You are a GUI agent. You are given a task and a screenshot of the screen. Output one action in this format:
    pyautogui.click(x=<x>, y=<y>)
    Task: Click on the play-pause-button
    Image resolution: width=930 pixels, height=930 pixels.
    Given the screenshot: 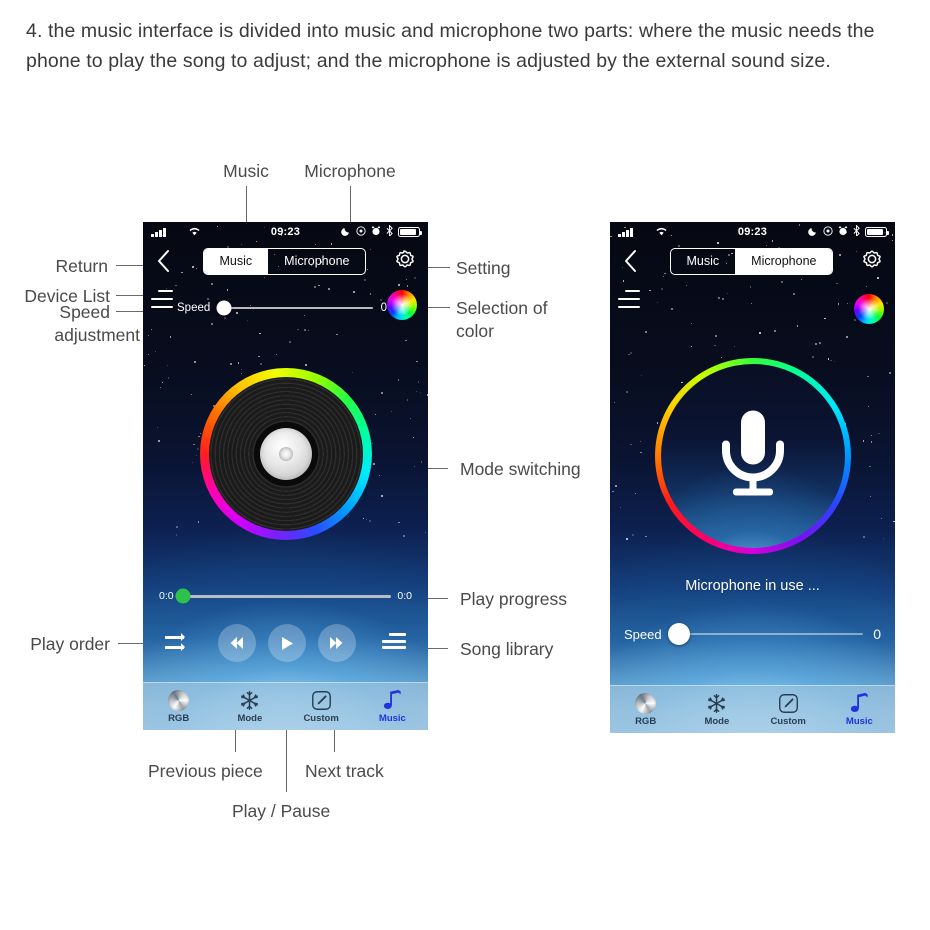 What is the action you would take?
    pyautogui.click(x=286, y=643)
    